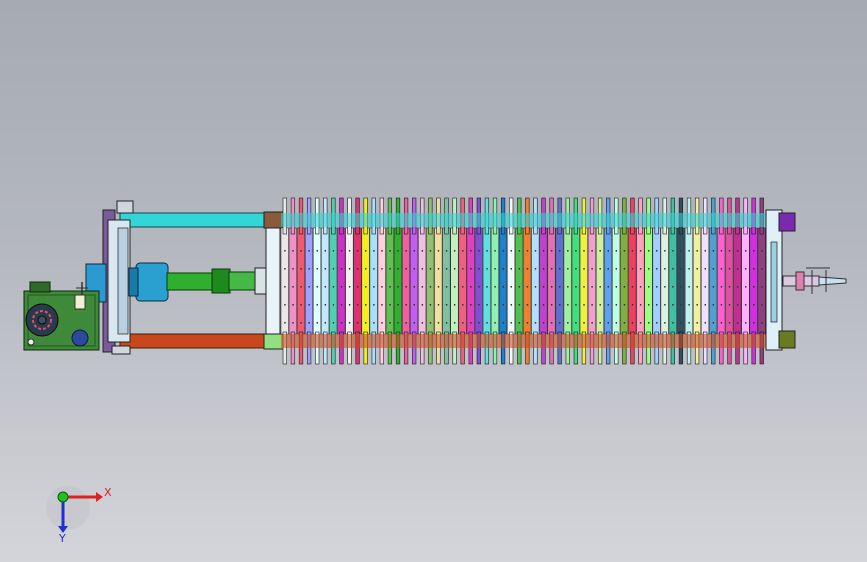 This screenshot has width=867, height=562. Describe the element at coordinates (774, 282) in the screenshot. I see `tail-mid-bar` at that location.